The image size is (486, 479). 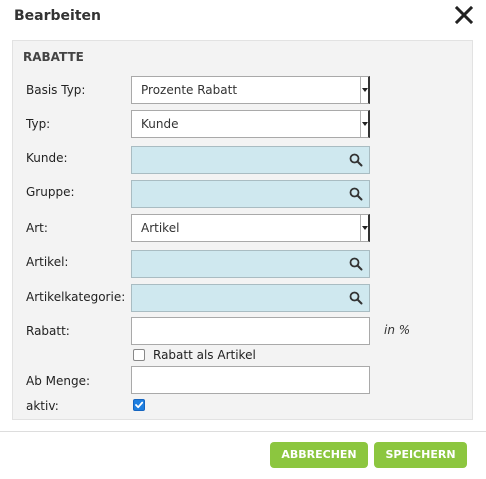 What do you see at coordinates (397, 330) in the screenshot?
I see `rabatt-unit: in %` at bounding box center [397, 330].